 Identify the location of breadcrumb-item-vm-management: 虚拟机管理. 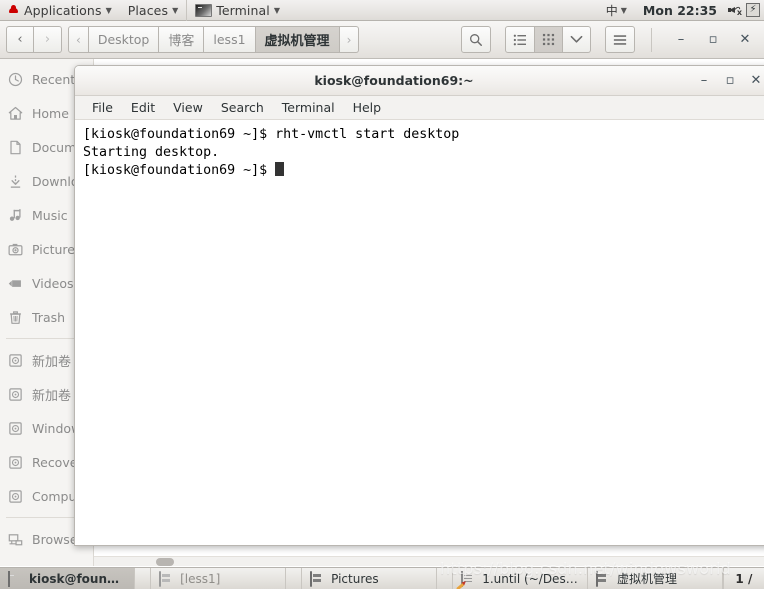
(297, 39).